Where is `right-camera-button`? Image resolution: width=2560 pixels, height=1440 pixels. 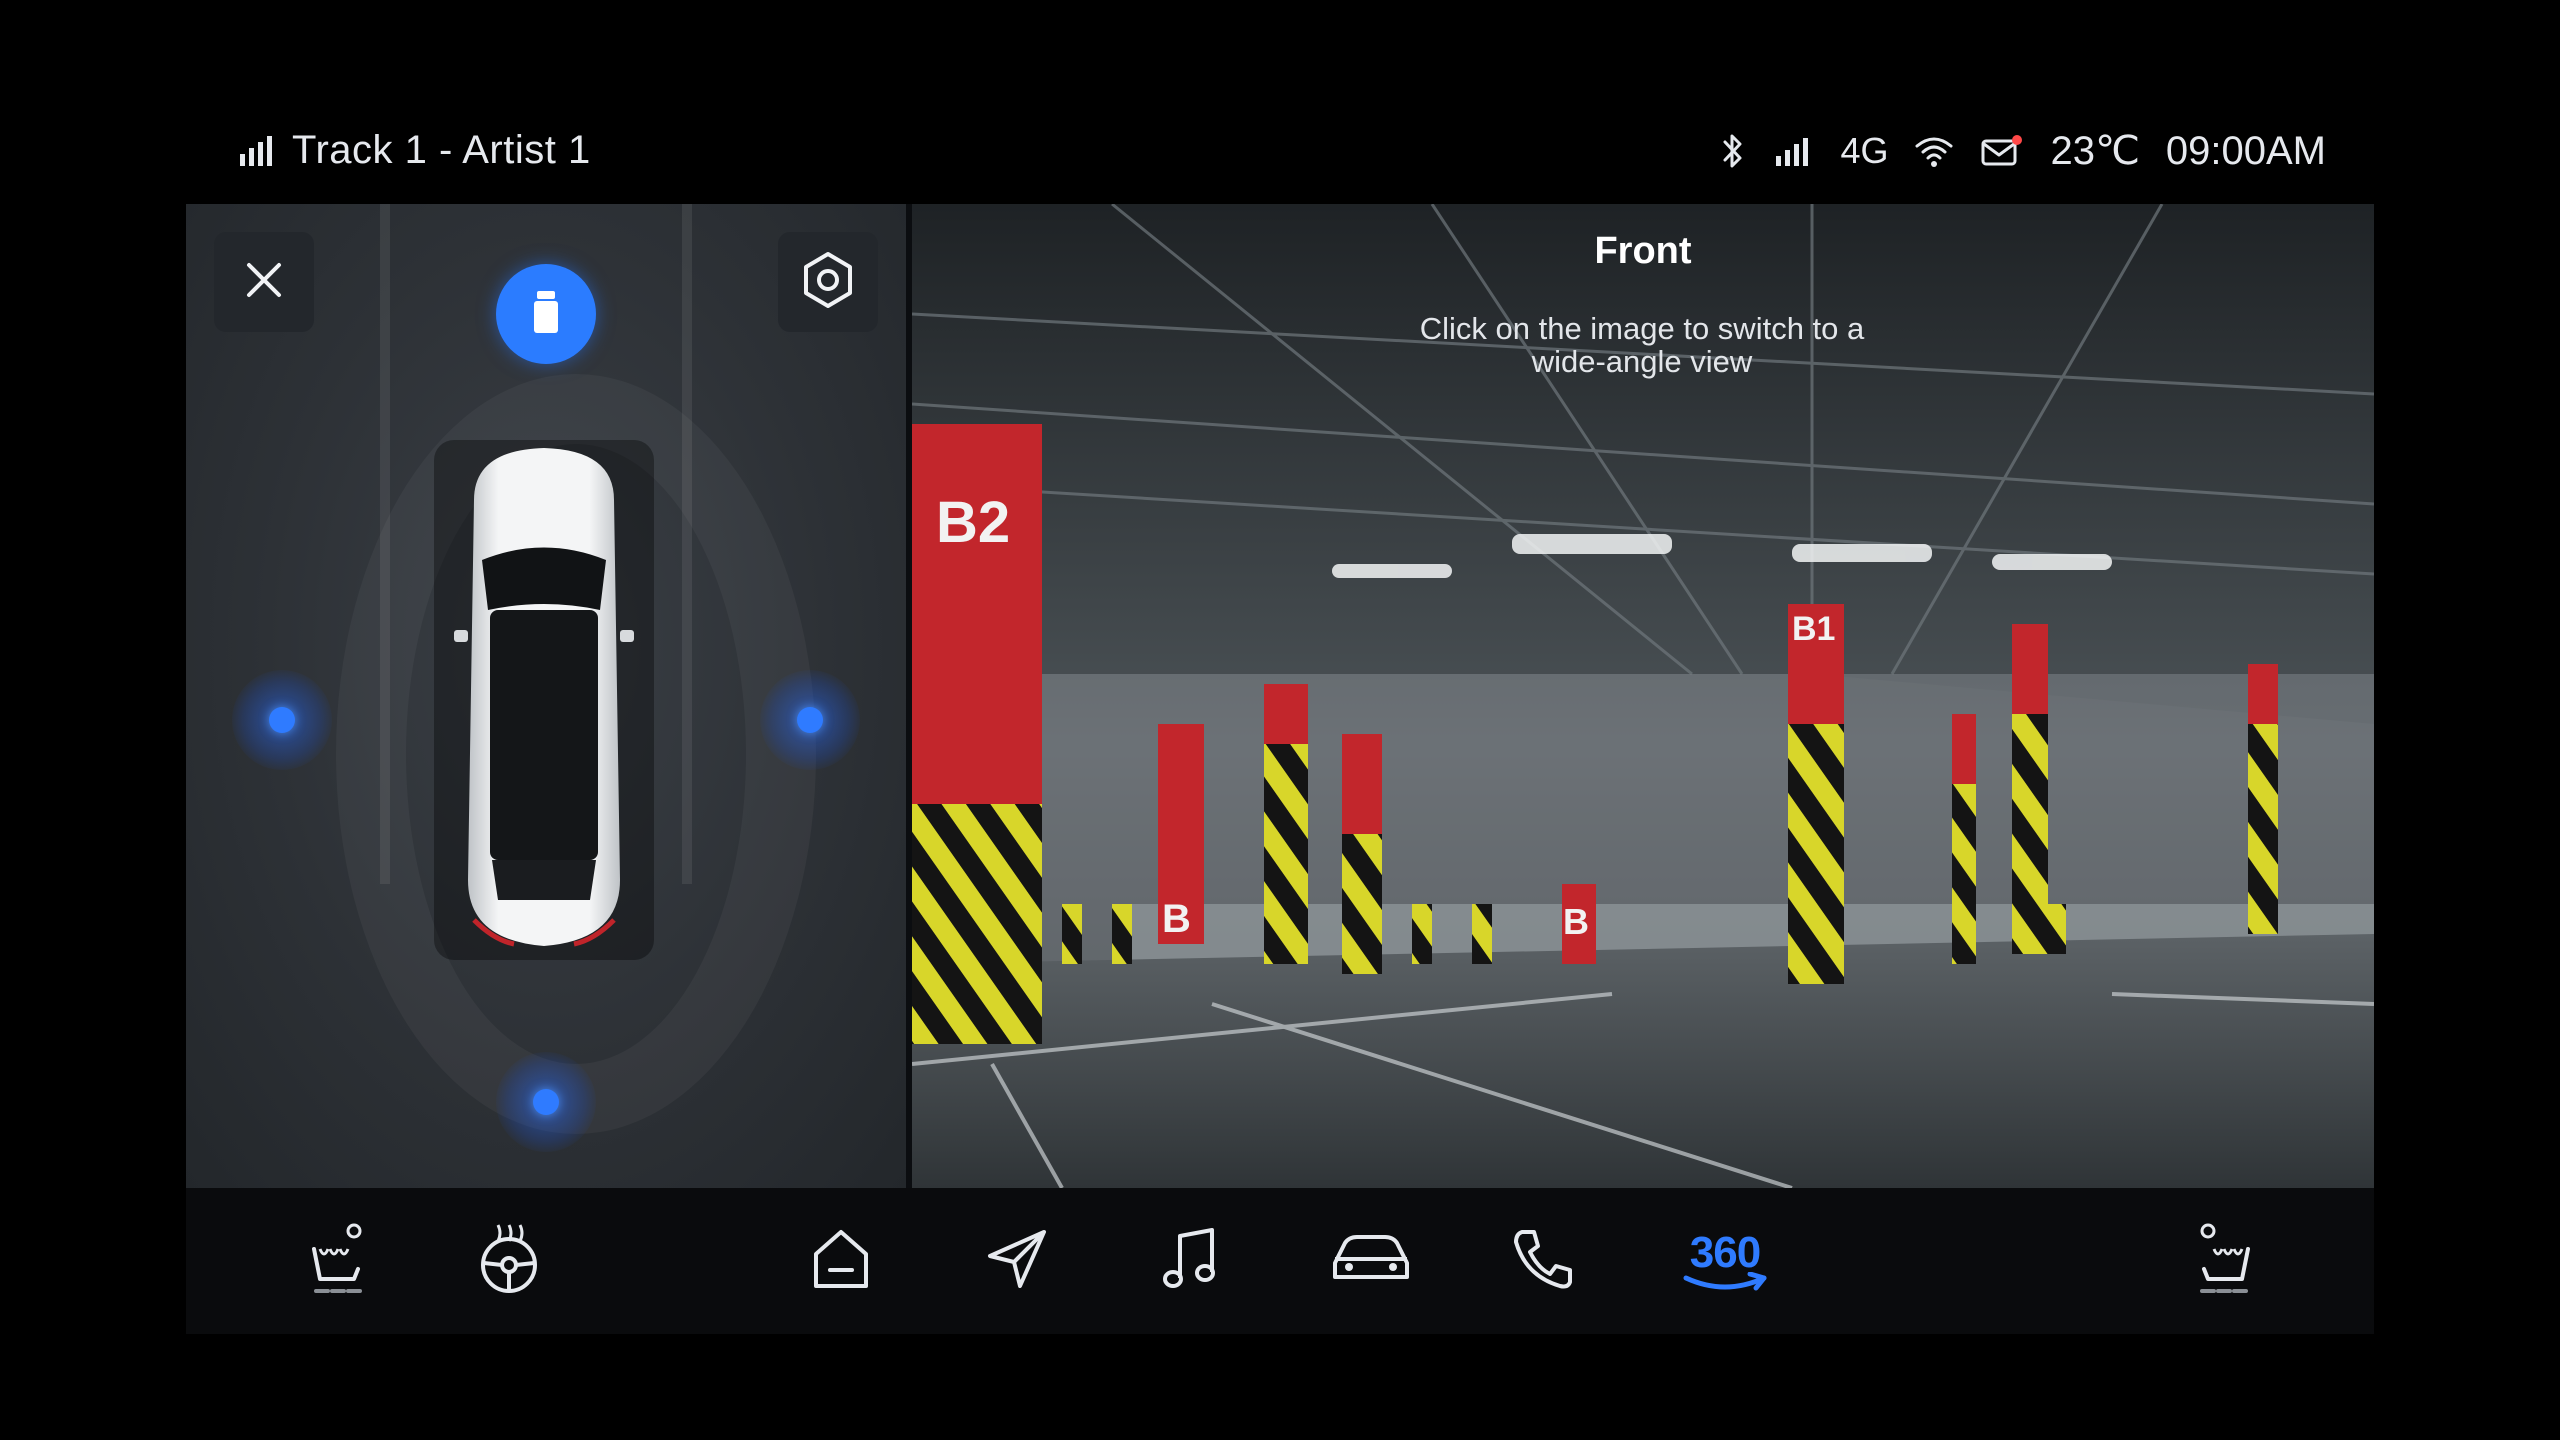 right-camera-button is located at coordinates (810, 720).